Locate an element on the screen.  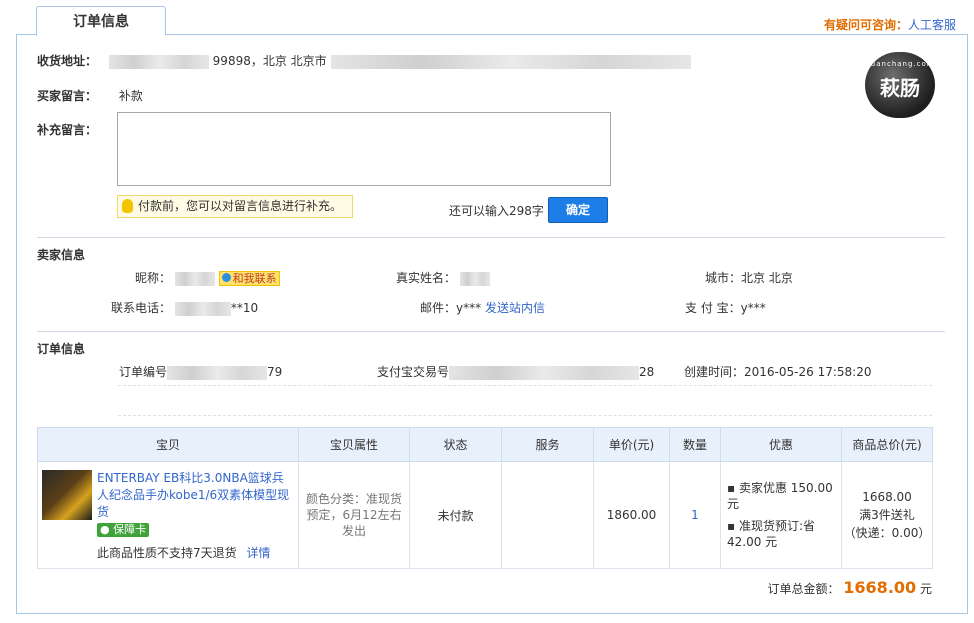
col-status: 状态 is located at coordinates (455, 444).